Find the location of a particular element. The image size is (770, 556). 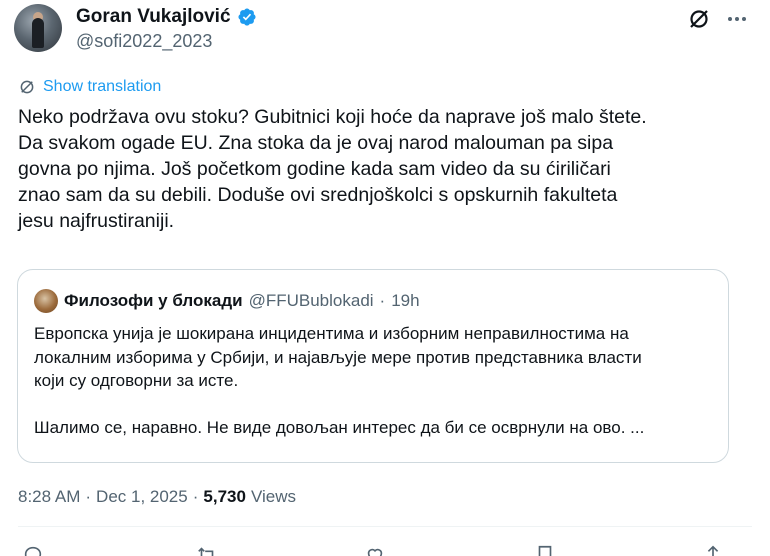

show-translation-label: Show translation is located at coordinates (102, 87).